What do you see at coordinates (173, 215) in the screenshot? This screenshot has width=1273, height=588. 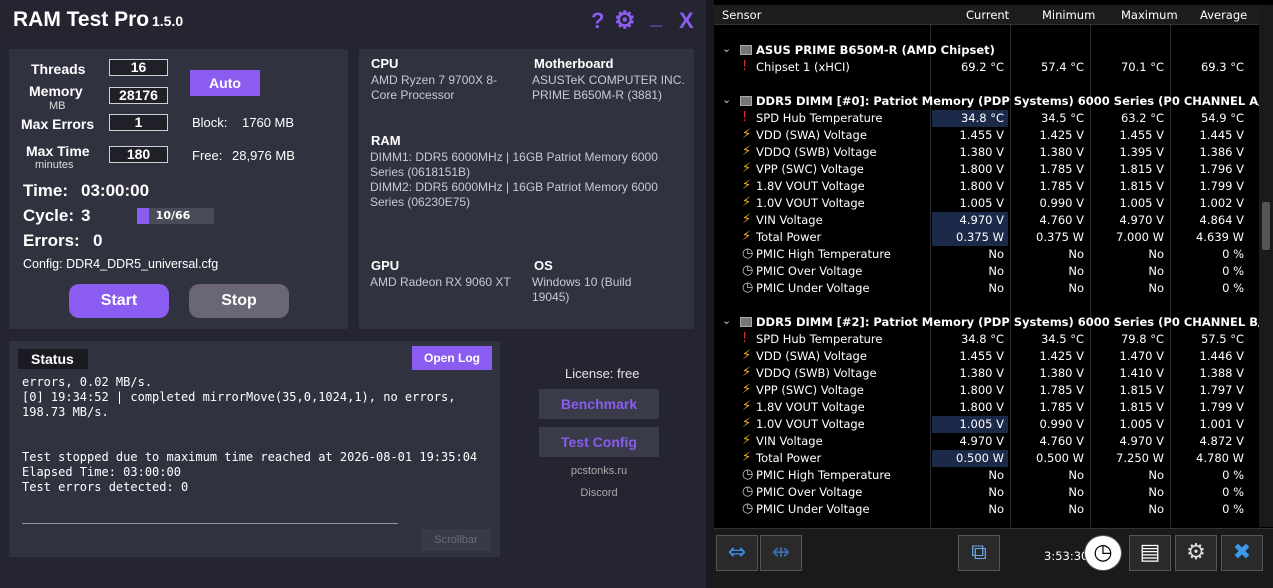 I see `cycle-progress-text: 10/66` at bounding box center [173, 215].